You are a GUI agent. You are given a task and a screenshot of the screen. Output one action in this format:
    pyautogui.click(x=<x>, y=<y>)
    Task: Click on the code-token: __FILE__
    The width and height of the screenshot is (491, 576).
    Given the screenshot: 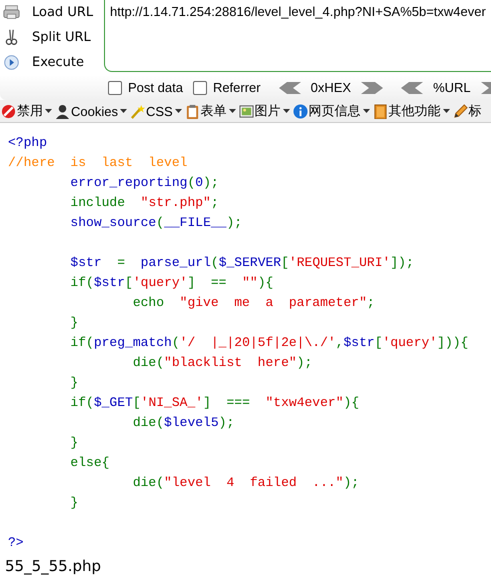 What is the action you would take?
    pyautogui.click(x=195, y=222)
    